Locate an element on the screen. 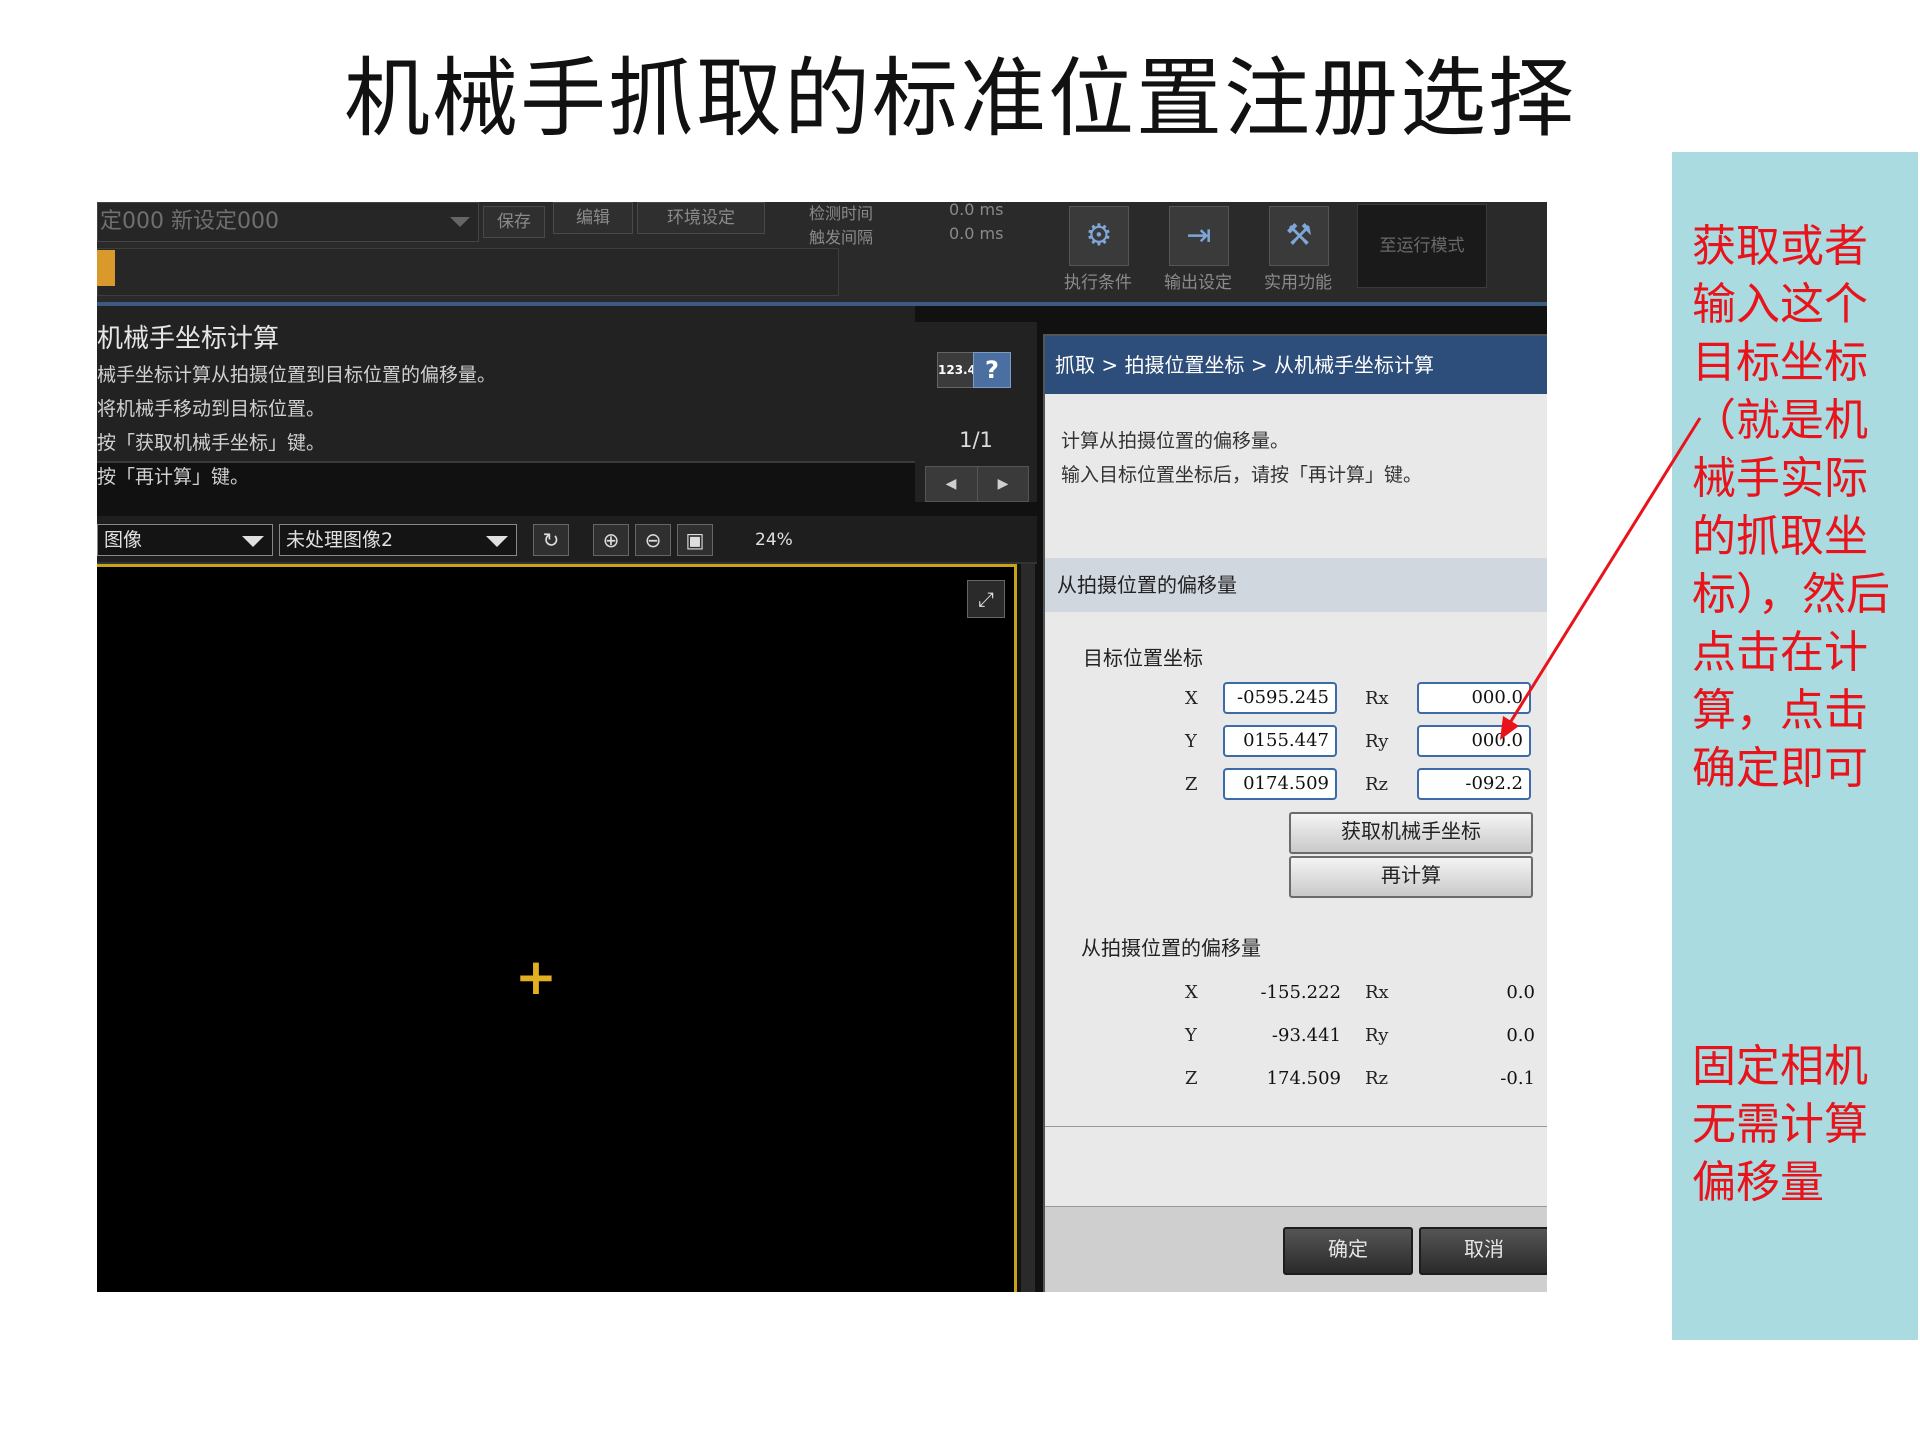  annotation-arrow is located at coordinates (1601, 578).